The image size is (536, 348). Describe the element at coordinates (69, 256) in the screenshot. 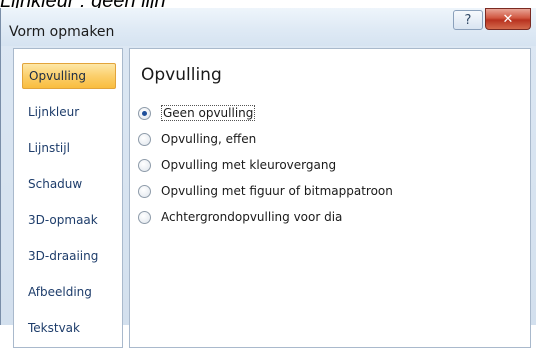

I see `sidebar-item-3d-draaiing: 3D-draaiing` at that location.